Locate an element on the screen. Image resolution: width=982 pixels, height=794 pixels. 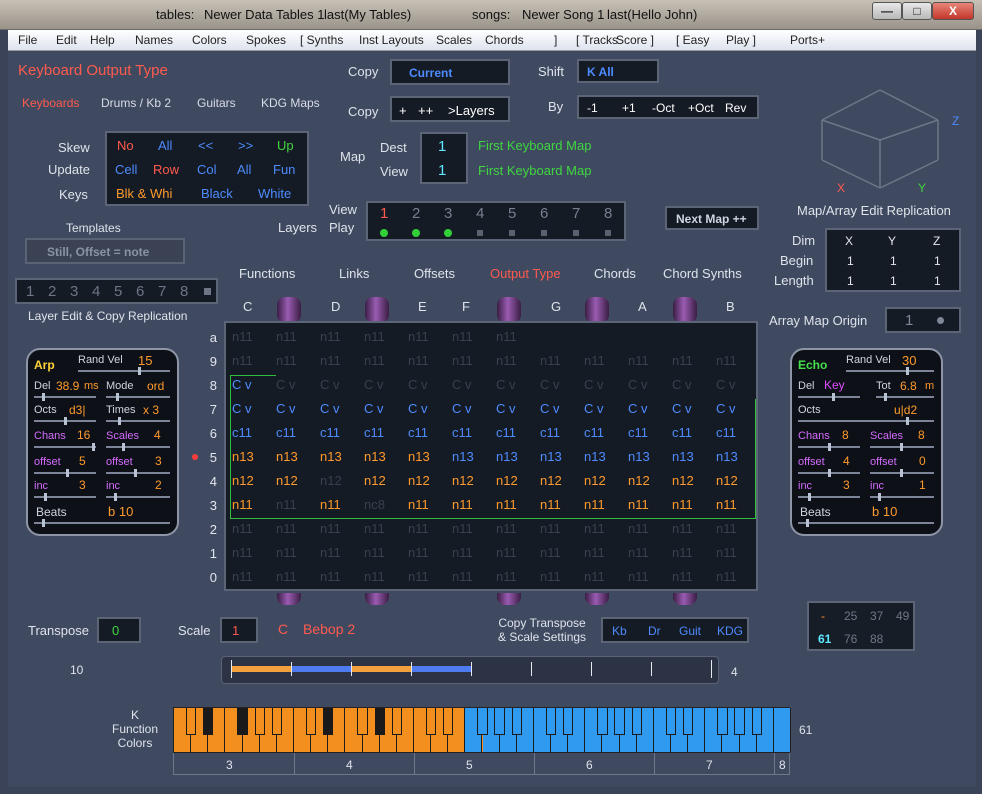
cell-6-11: c11 is located at coordinates (692, 432).